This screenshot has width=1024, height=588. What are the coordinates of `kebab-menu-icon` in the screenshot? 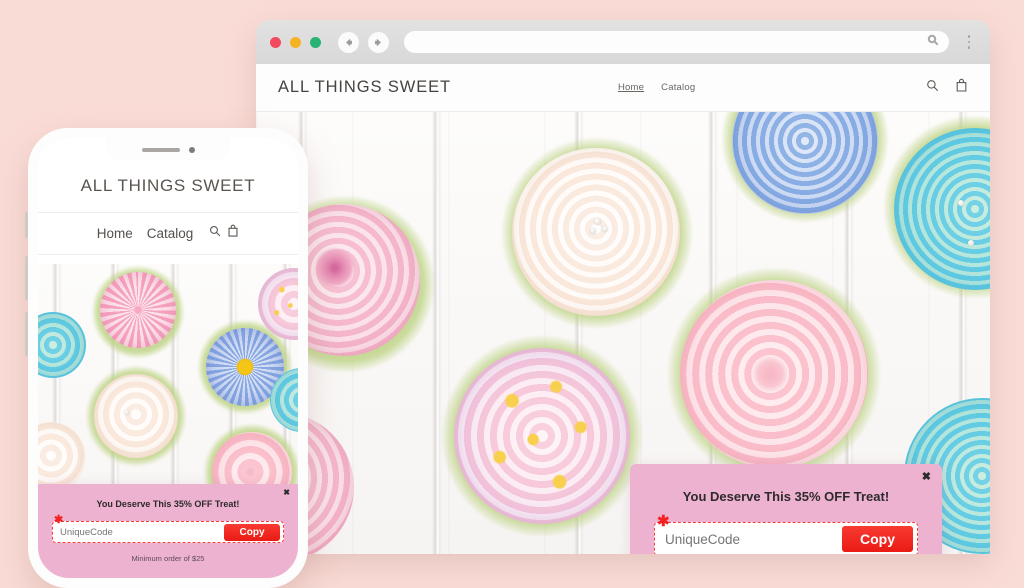 It's located at (969, 42).